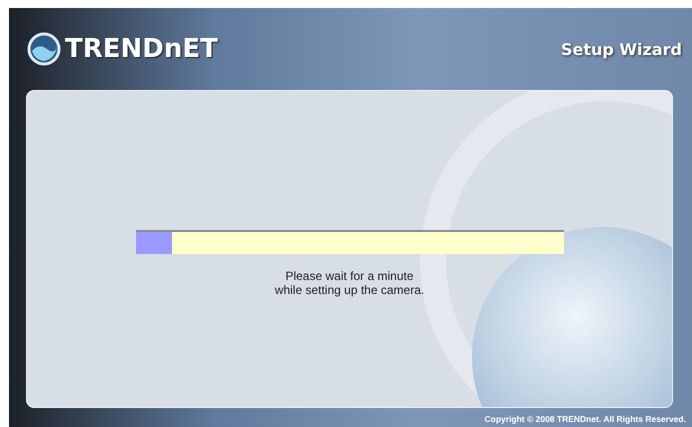 This screenshot has height=427, width=692. What do you see at coordinates (141, 49) in the screenshot?
I see `brand-logo: TRENDnET` at bounding box center [141, 49].